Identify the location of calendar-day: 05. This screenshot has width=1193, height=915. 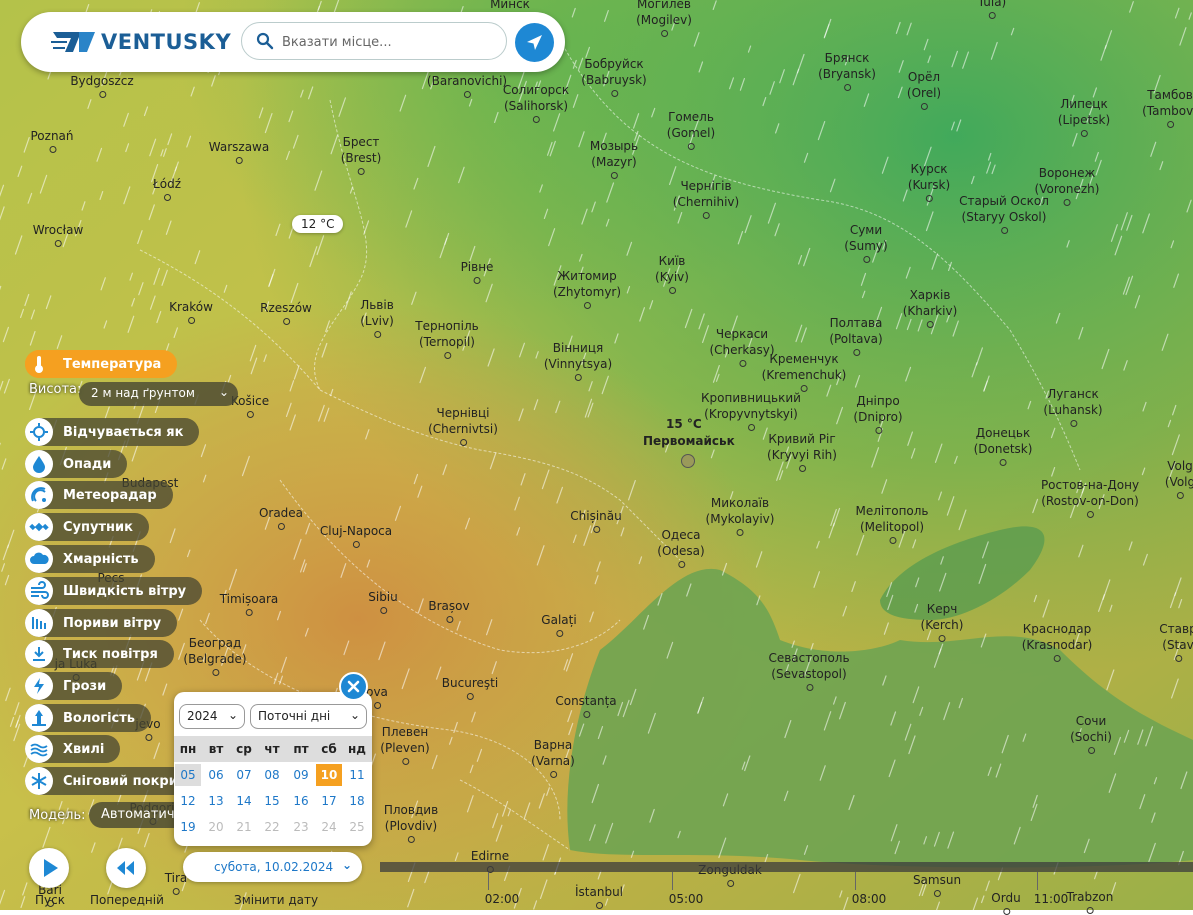
(188, 775).